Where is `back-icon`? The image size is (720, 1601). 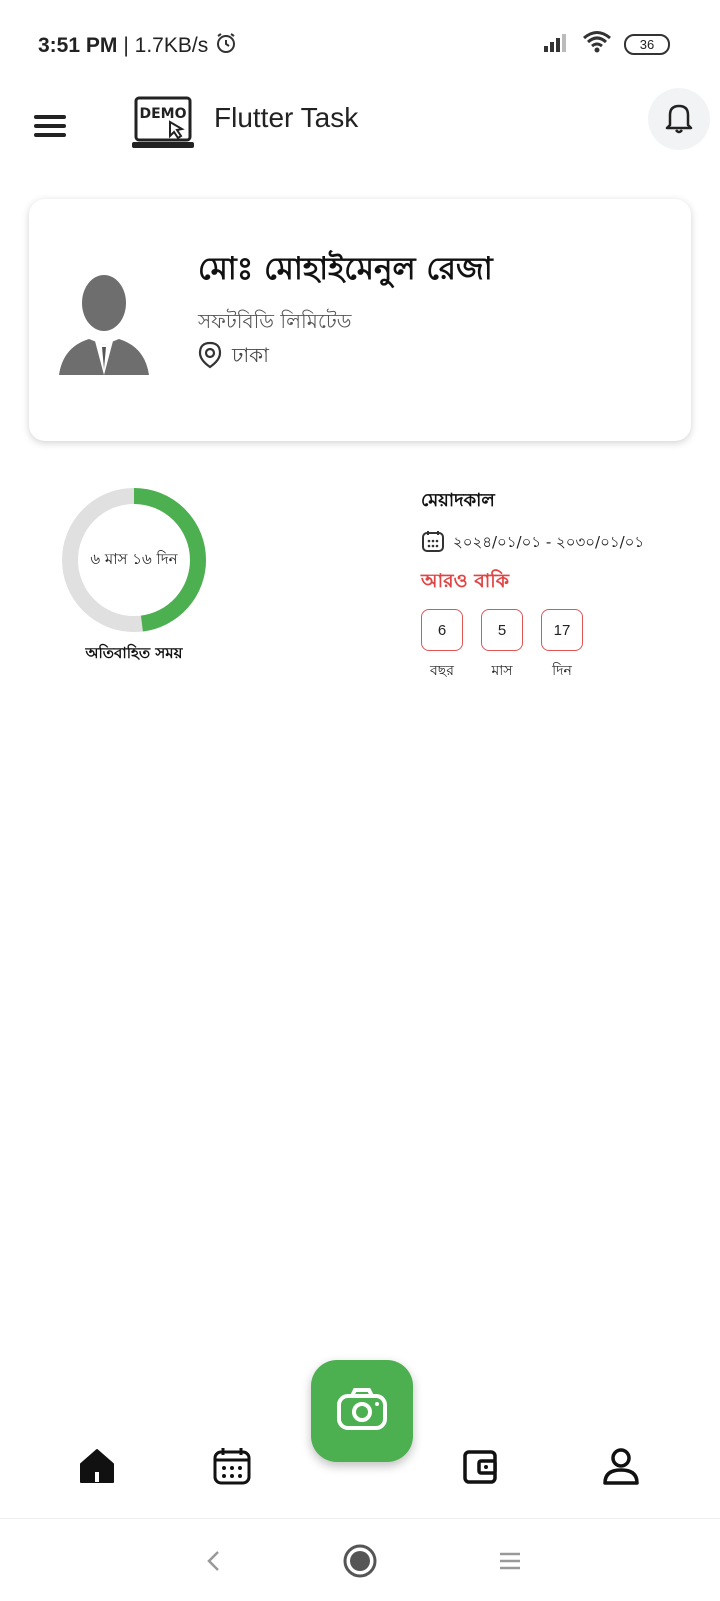
back-icon is located at coordinates (214, 1561).